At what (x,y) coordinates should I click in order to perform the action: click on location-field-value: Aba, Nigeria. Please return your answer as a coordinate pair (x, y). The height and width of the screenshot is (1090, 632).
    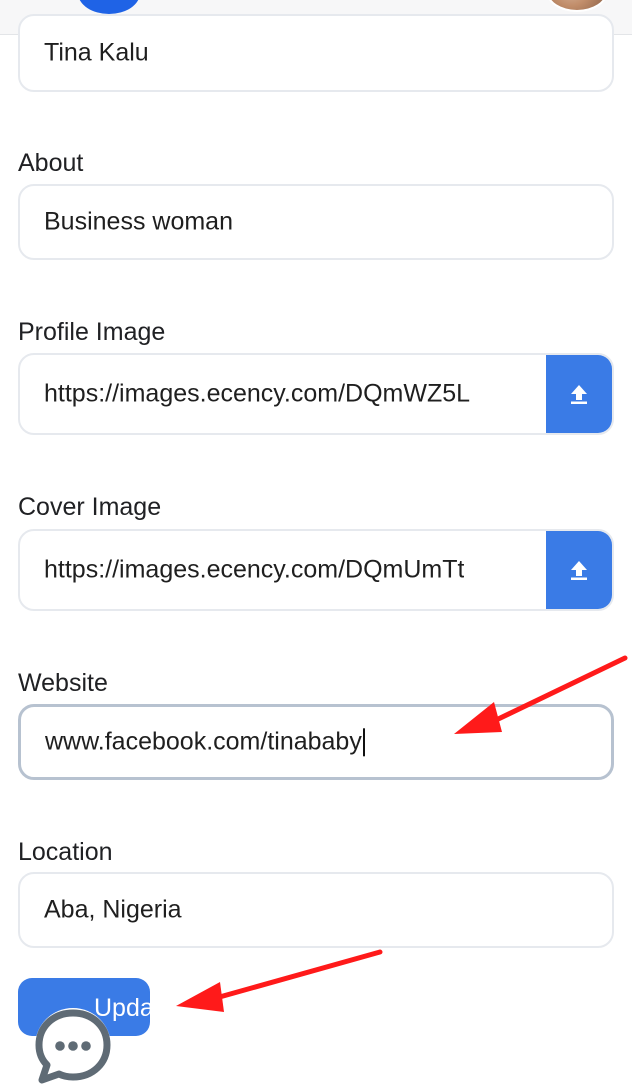
    Looking at the image, I should click on (113, 909).